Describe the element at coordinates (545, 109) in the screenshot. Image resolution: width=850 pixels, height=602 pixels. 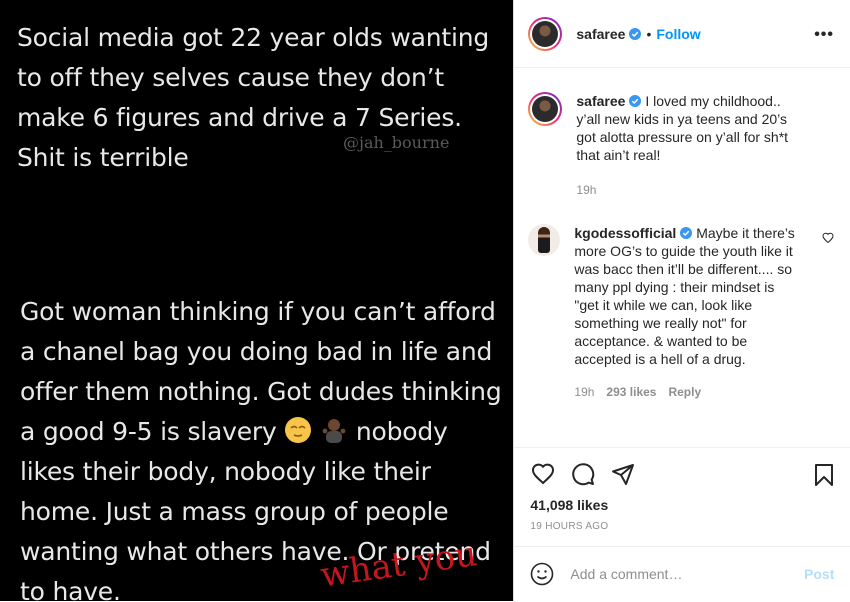
I see `caption-avatar` at that location.